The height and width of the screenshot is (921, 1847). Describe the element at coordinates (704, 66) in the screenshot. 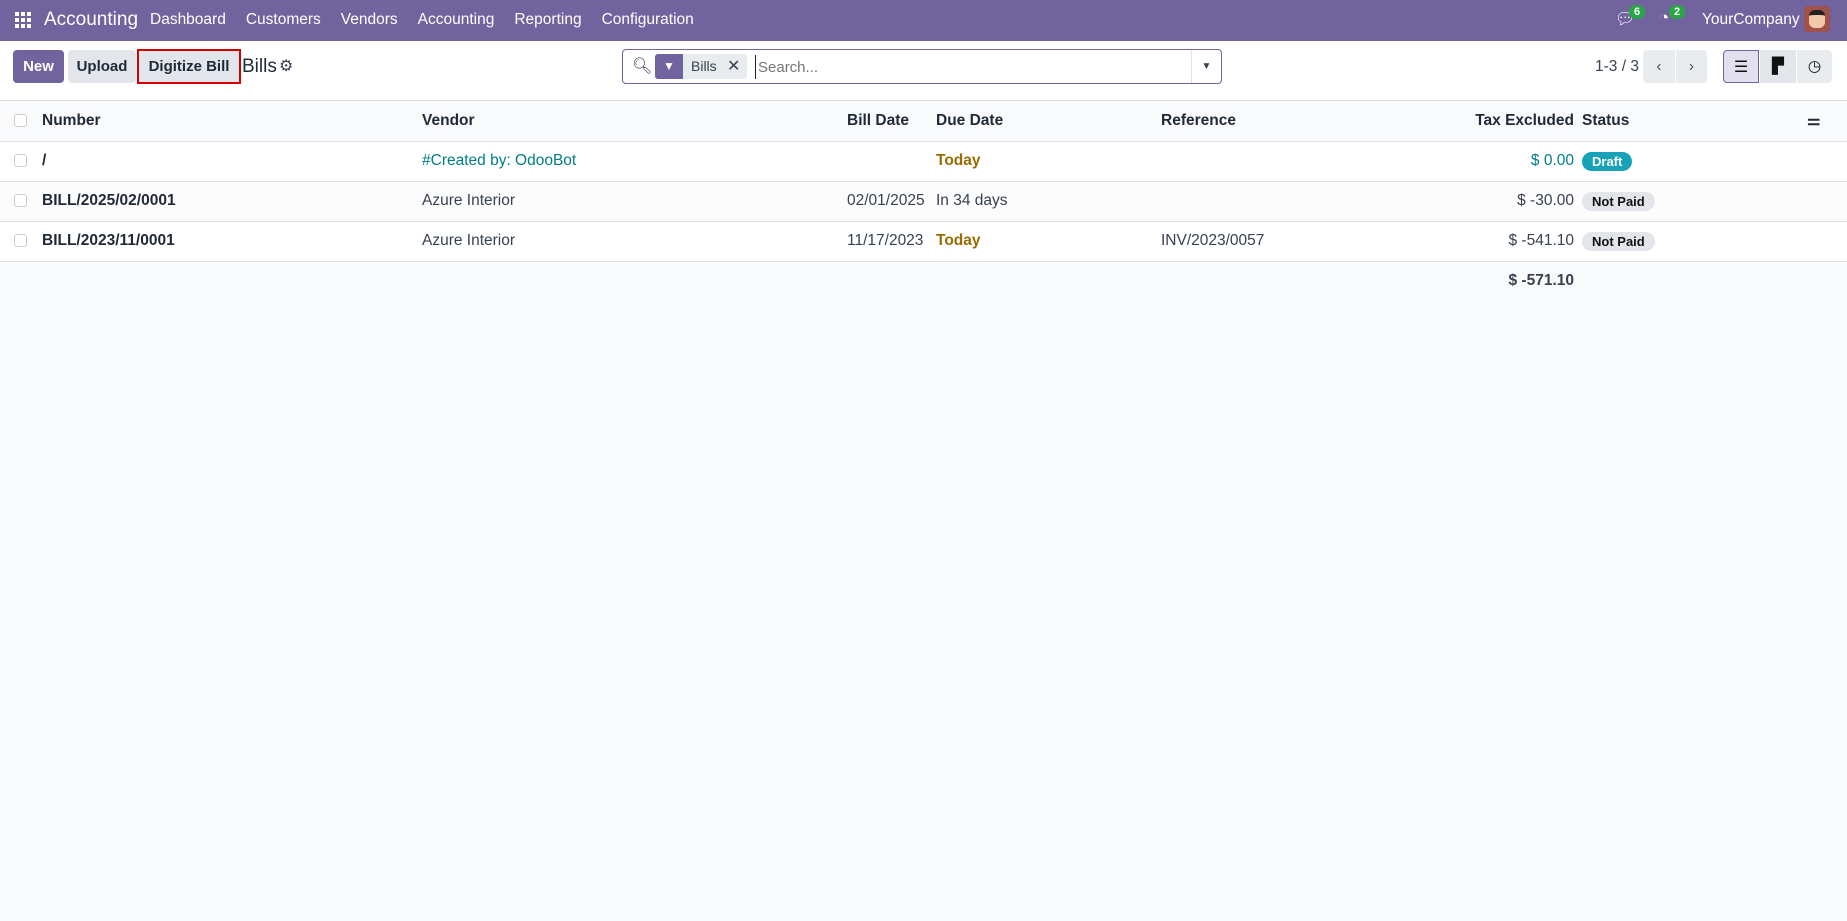

I see `facet-label: Bills` at that location.